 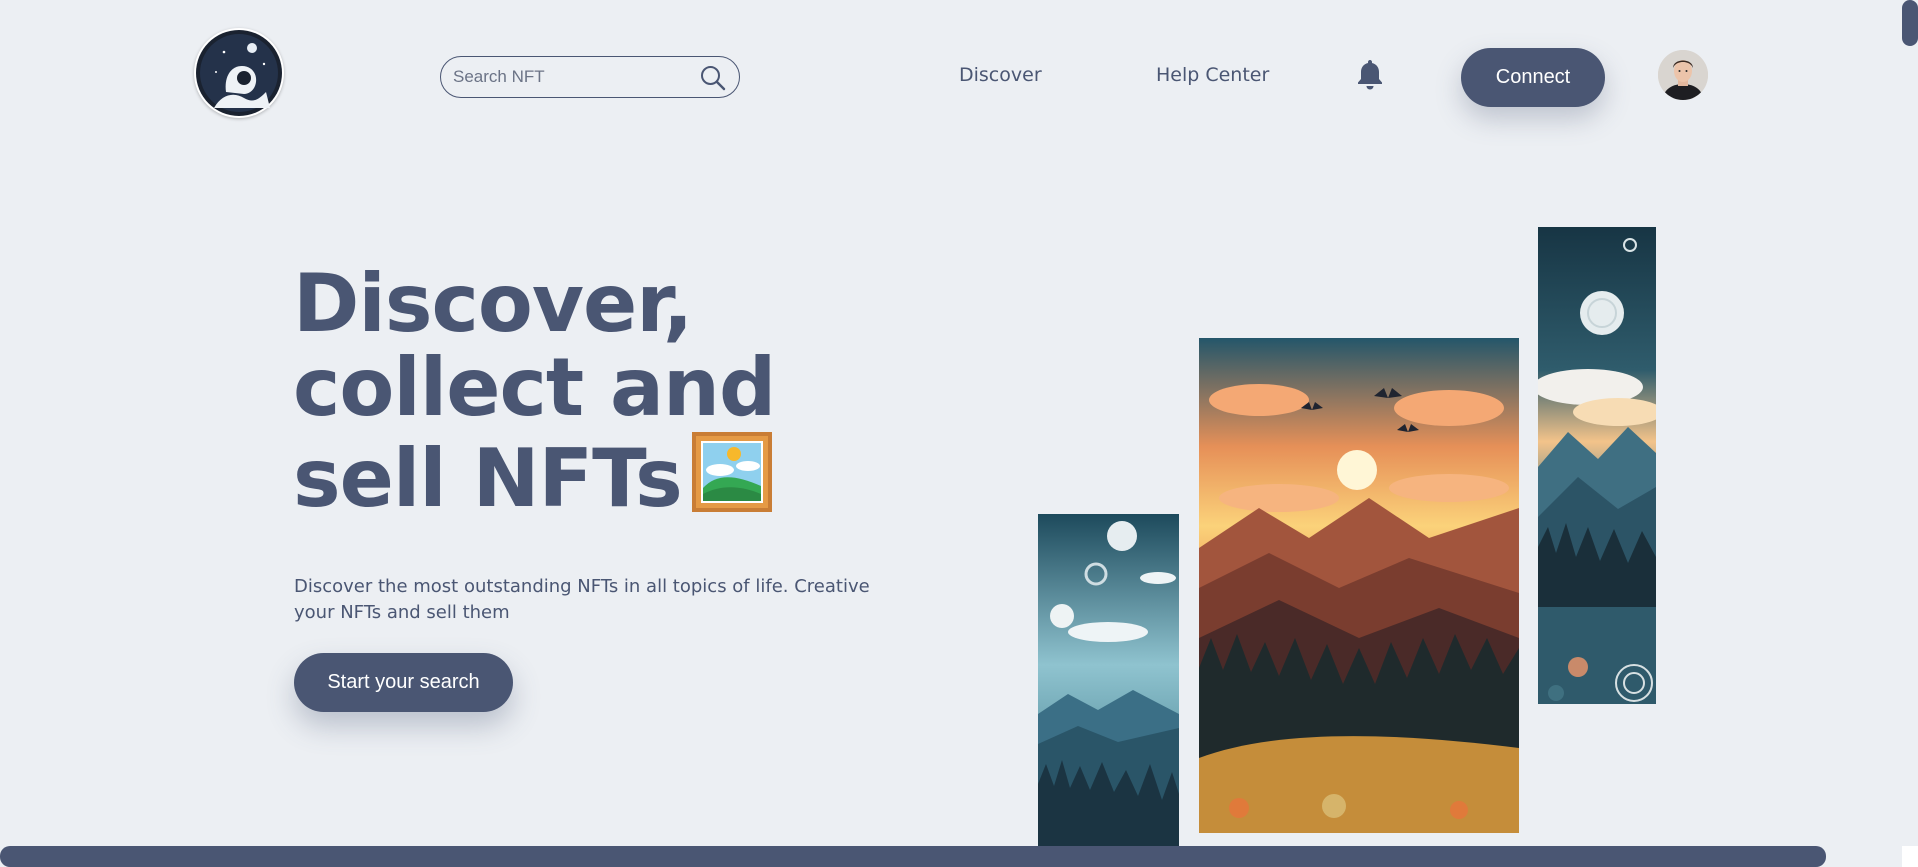 What do you see at coordinates (1359, 585) in the screenshot?
I see `sunset-mountains-artwork` at bounding box center [1359, 585].